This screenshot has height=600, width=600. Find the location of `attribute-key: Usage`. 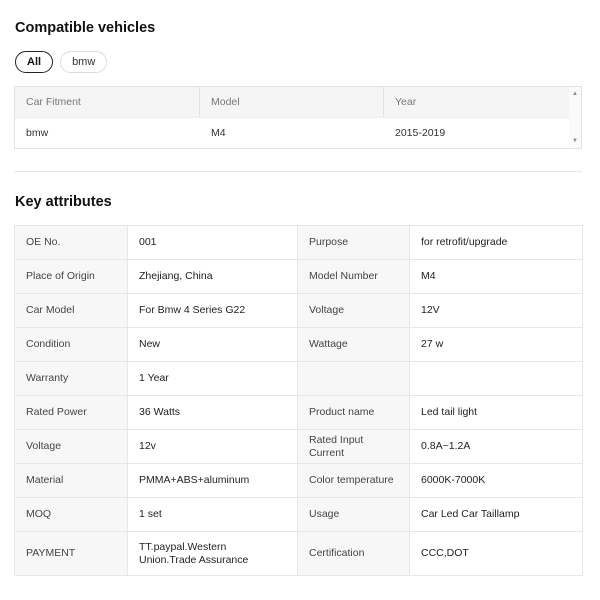

attribute-key: Usage is located at coordinates (353, 514).